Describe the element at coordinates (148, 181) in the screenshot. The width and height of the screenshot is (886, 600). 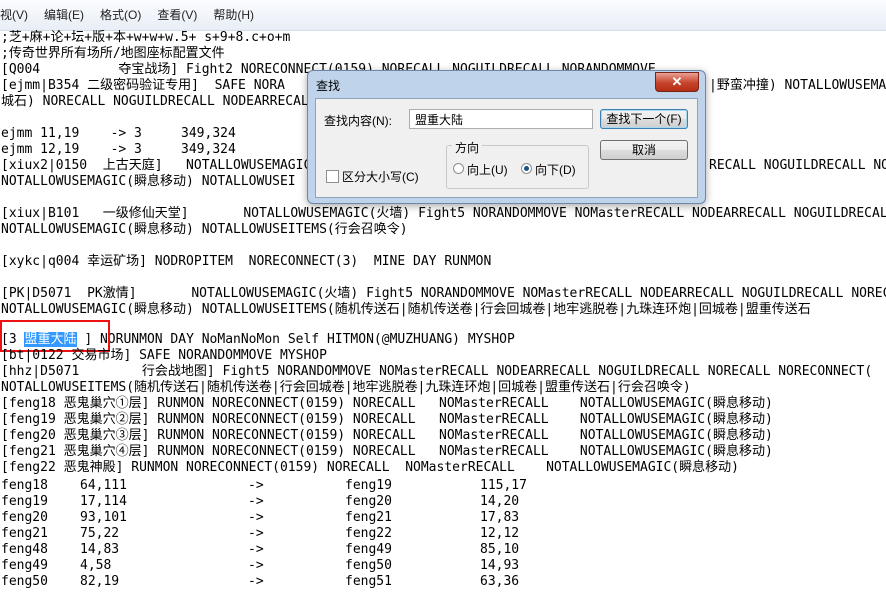
I see `text-line: NOTALLOWUSEMAGIC(瞬息移动) NOTALLOWUSEI` at that location.